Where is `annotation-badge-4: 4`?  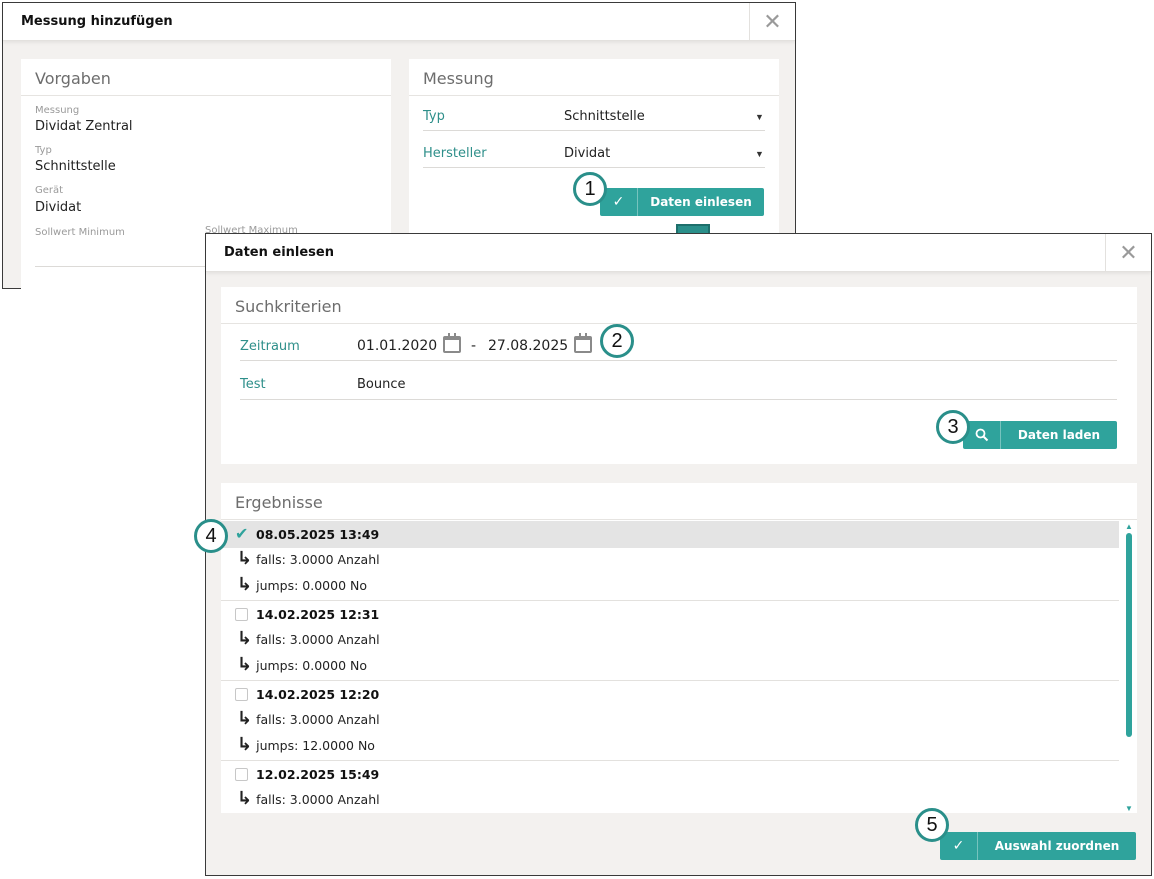
annotation-badge-4: 4 is located at coordinates (211, 536).